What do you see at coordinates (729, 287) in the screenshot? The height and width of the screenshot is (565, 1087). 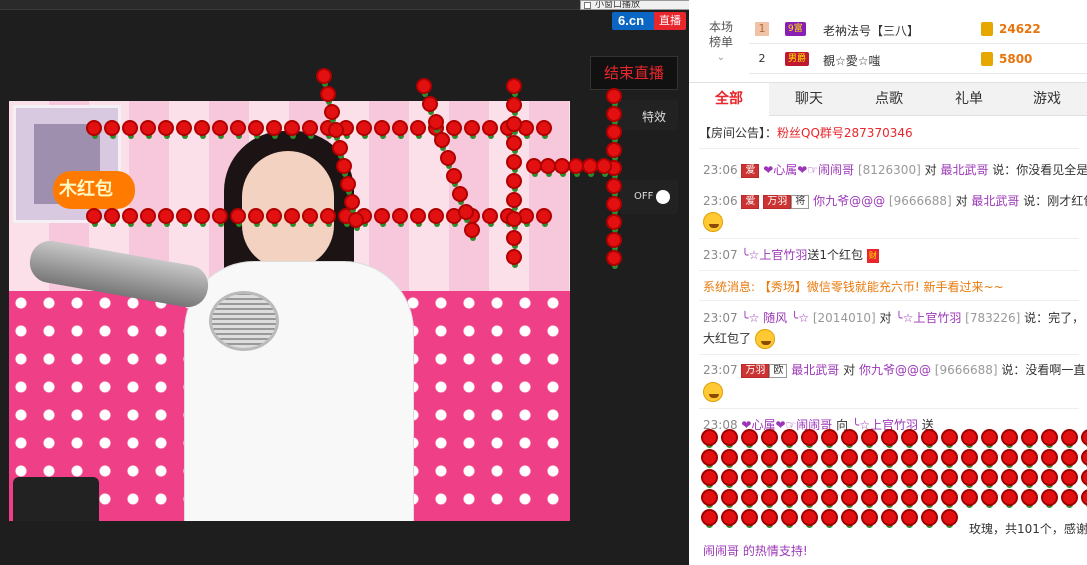 I see `system-label: 系统消息:` at bounding box center [729, 287].